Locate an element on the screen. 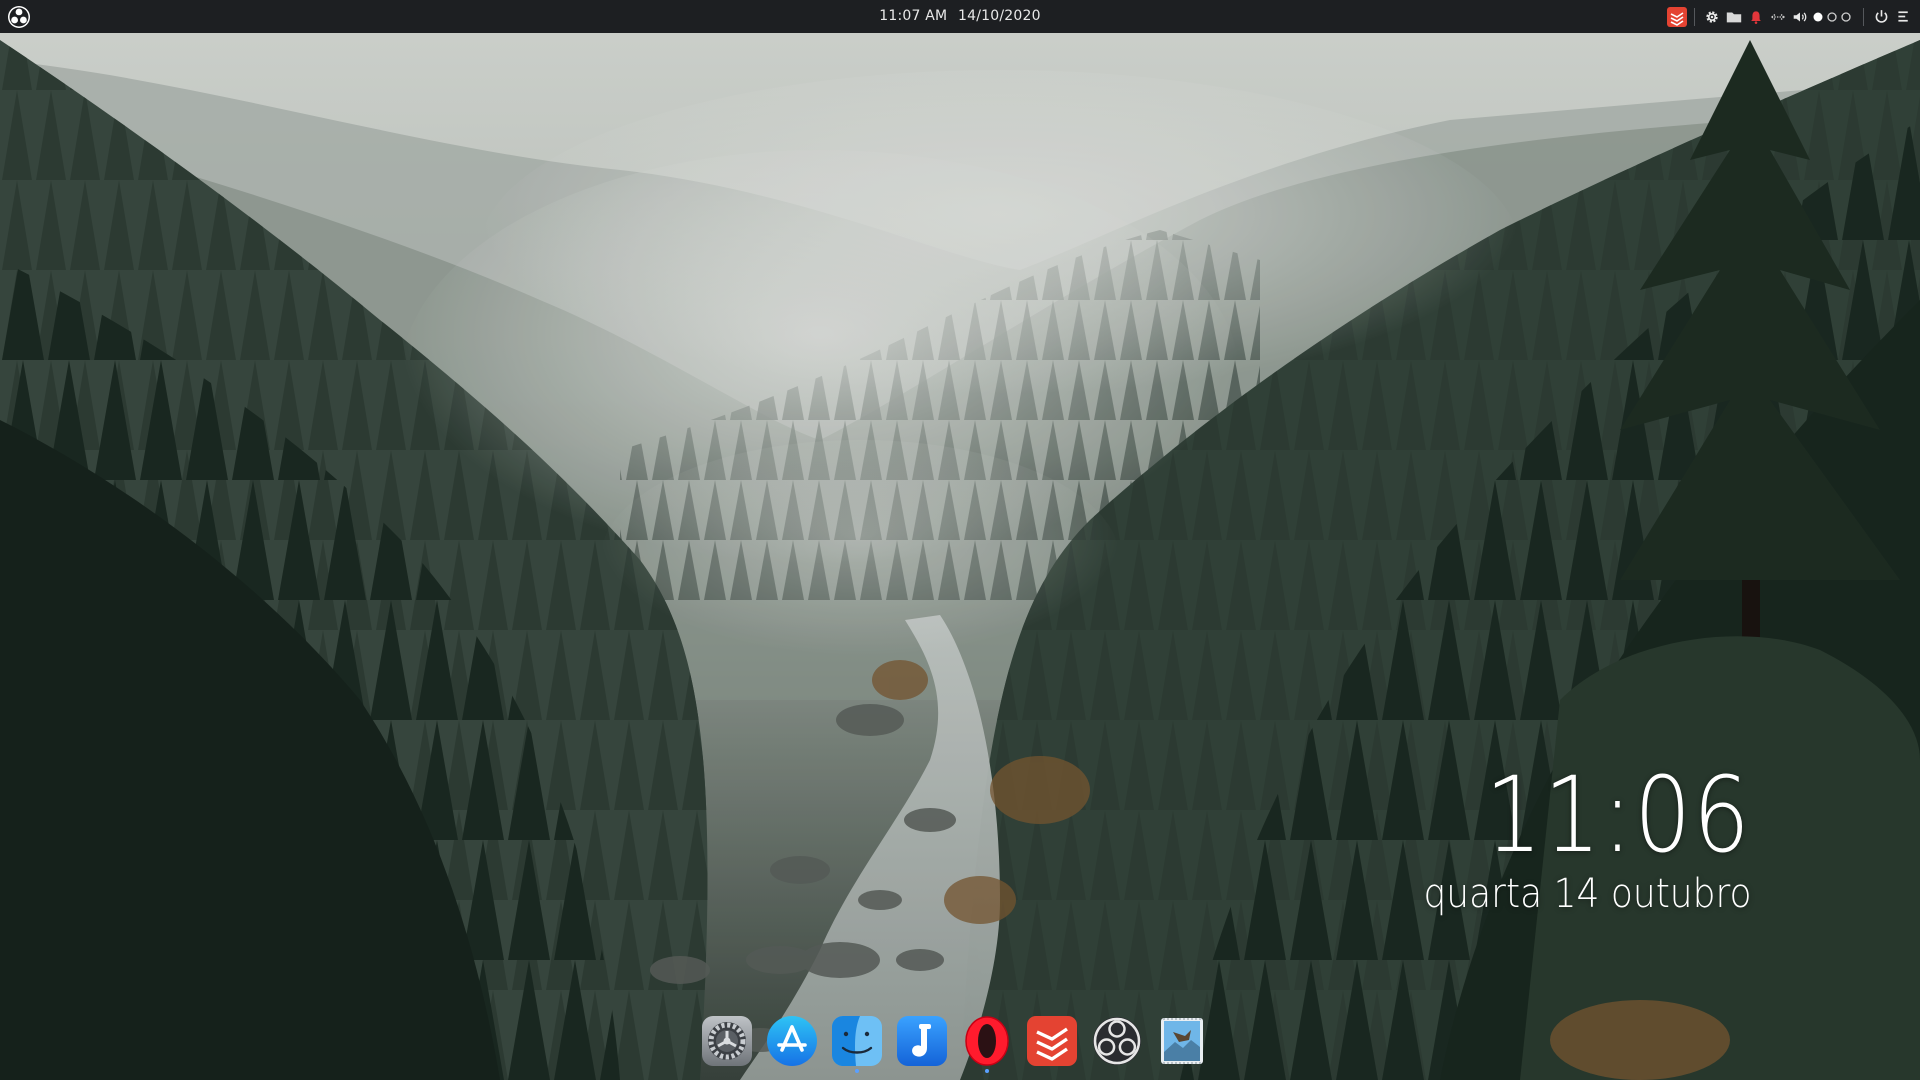 This screenshot has height=1080, width=1920. network-icon is located at coordinates (1778, 17).